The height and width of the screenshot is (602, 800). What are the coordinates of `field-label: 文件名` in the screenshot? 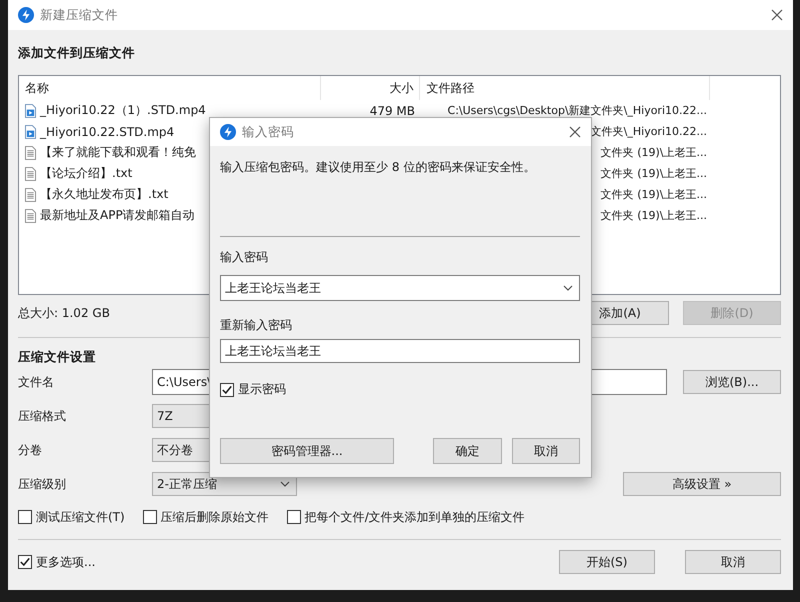 It's located at (36, 382).